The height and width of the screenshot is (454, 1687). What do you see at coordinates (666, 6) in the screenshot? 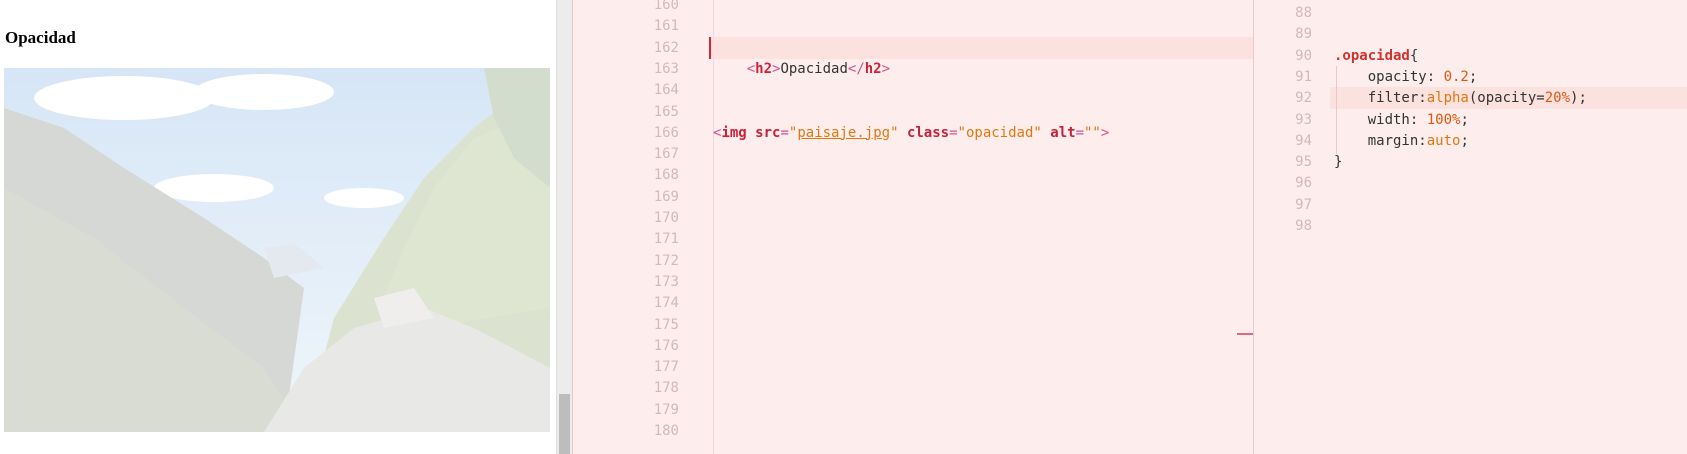
I see `line-number: 160` at bounding box center [666, 6].